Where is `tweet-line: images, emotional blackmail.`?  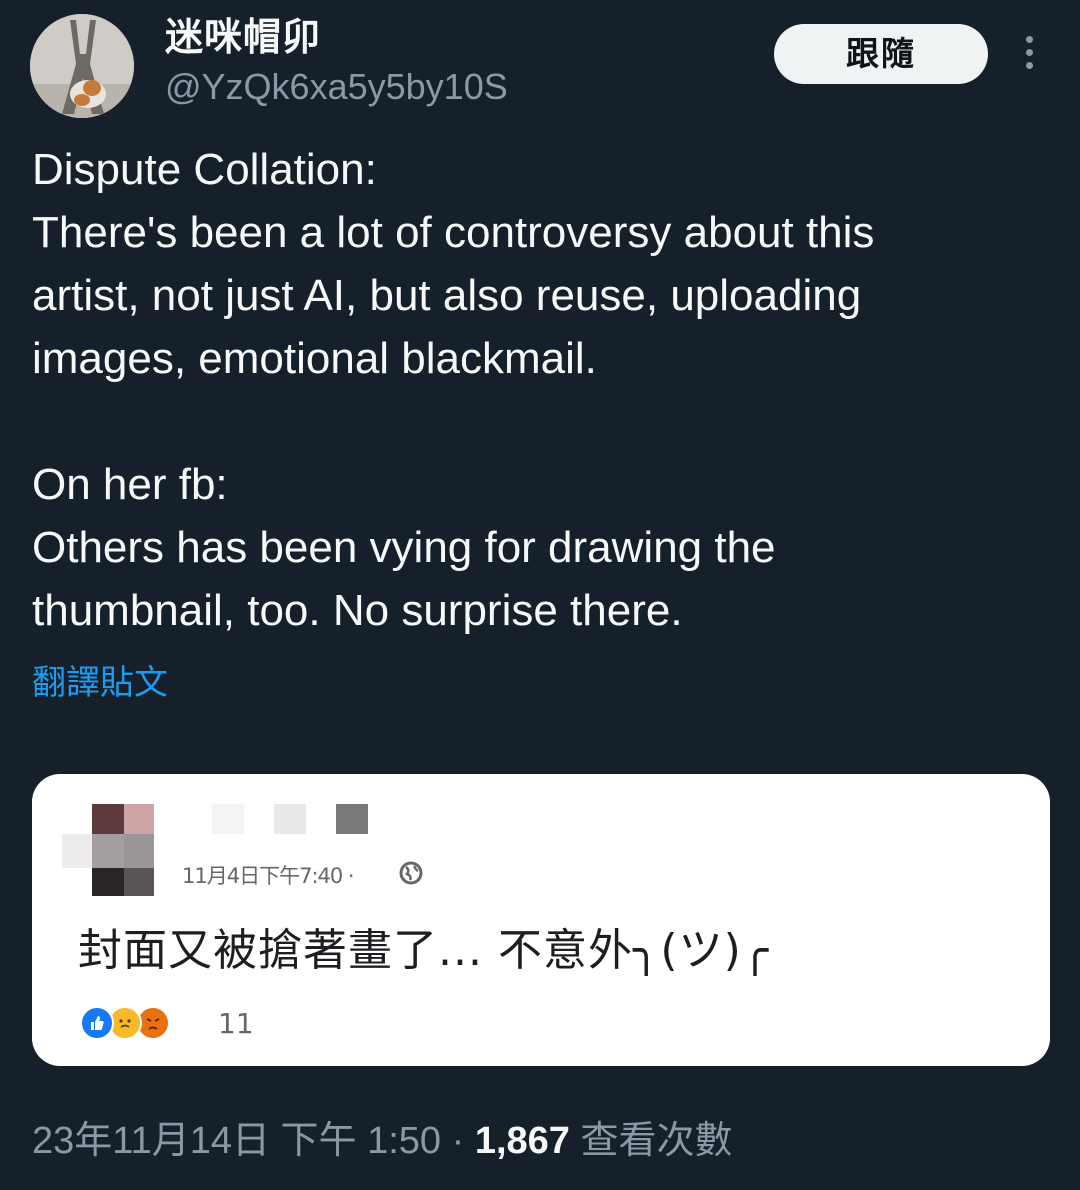 tweet-line: images, emotional blackmail. is located at coordinates (314, 358).